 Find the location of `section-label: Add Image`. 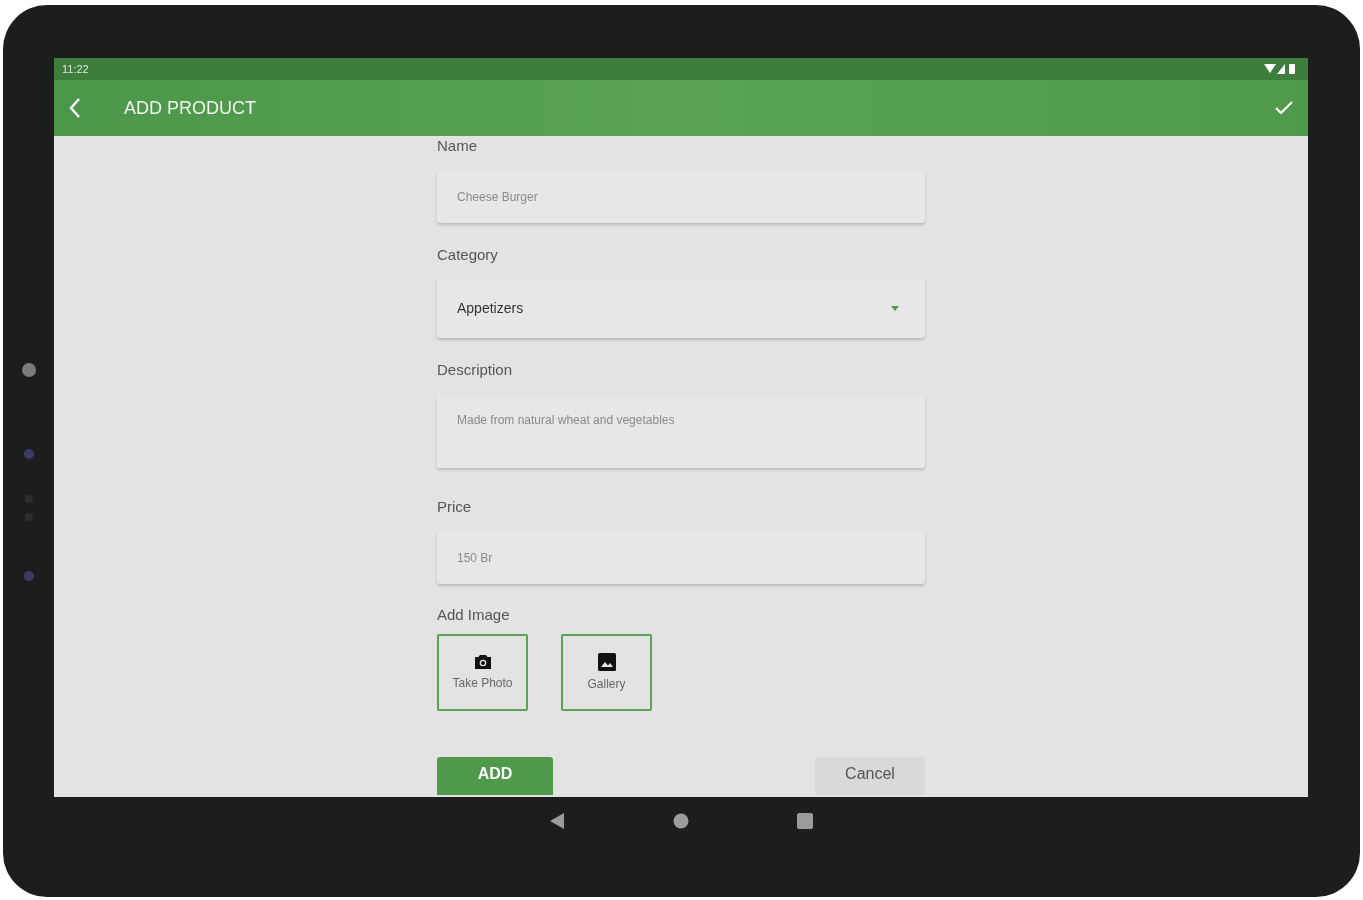

section-label: Add Image is located at coordinates (474, 615).